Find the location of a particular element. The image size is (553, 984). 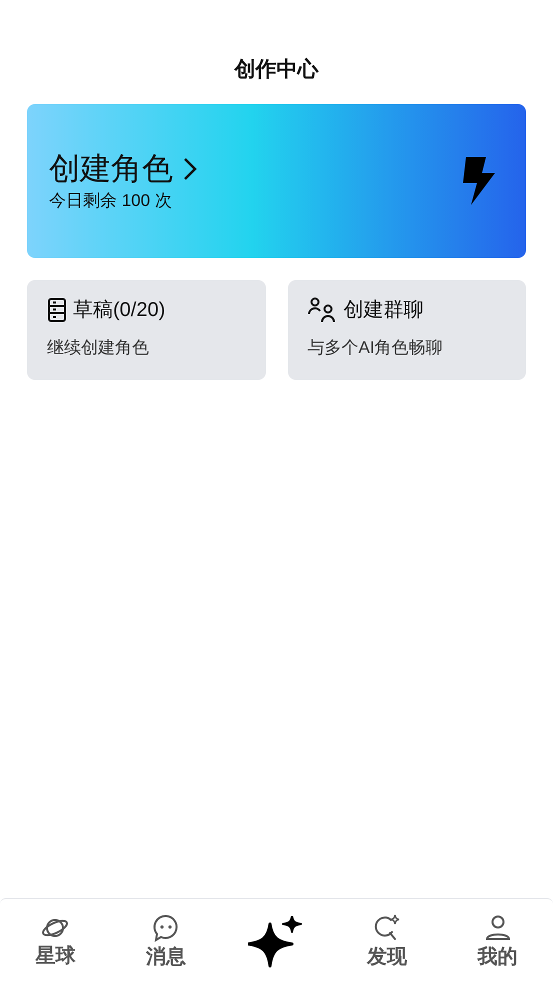

chat-bubble-icon is located at coordinates (166, 928).